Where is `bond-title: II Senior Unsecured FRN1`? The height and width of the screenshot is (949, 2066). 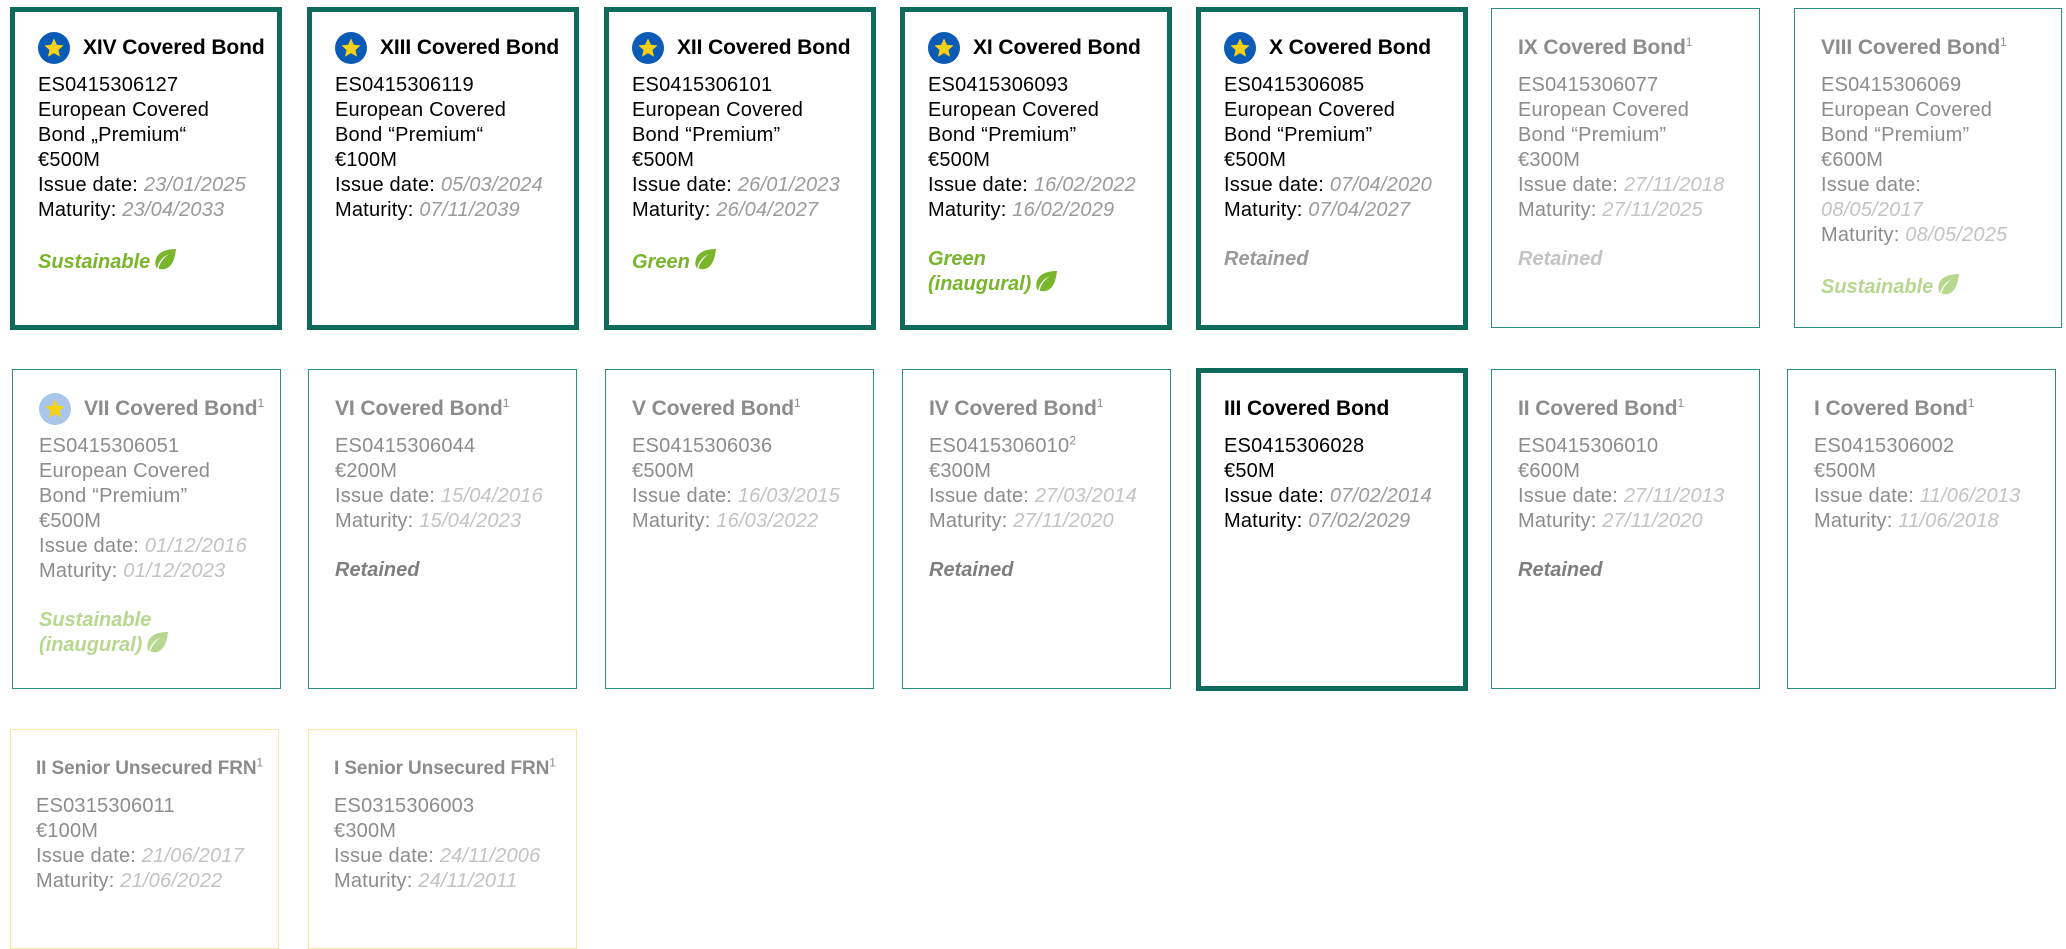
bond-title: II Senior Unsecured FRN1 is located at coordinates (150, 767).